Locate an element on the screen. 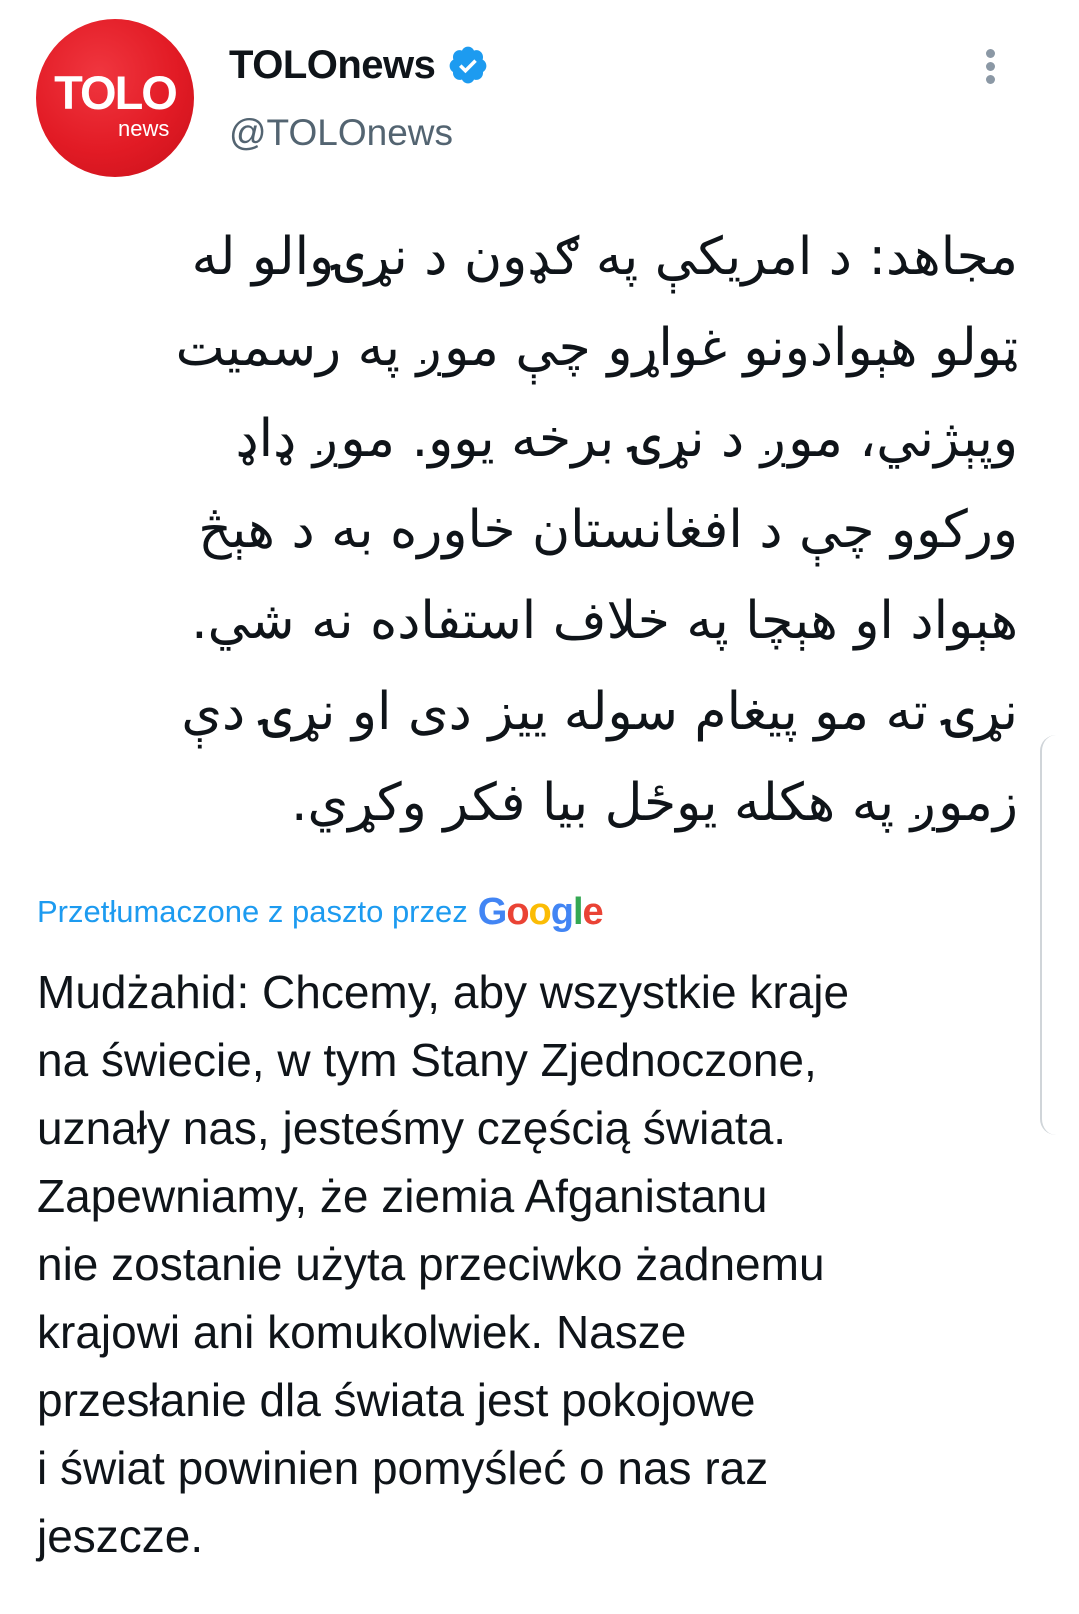 This screenshot has height=1614, width=1079. tweet-original-line: زموږ په هکله یوځل بیا فکر وکړي. is located at coordinates (654, 803).